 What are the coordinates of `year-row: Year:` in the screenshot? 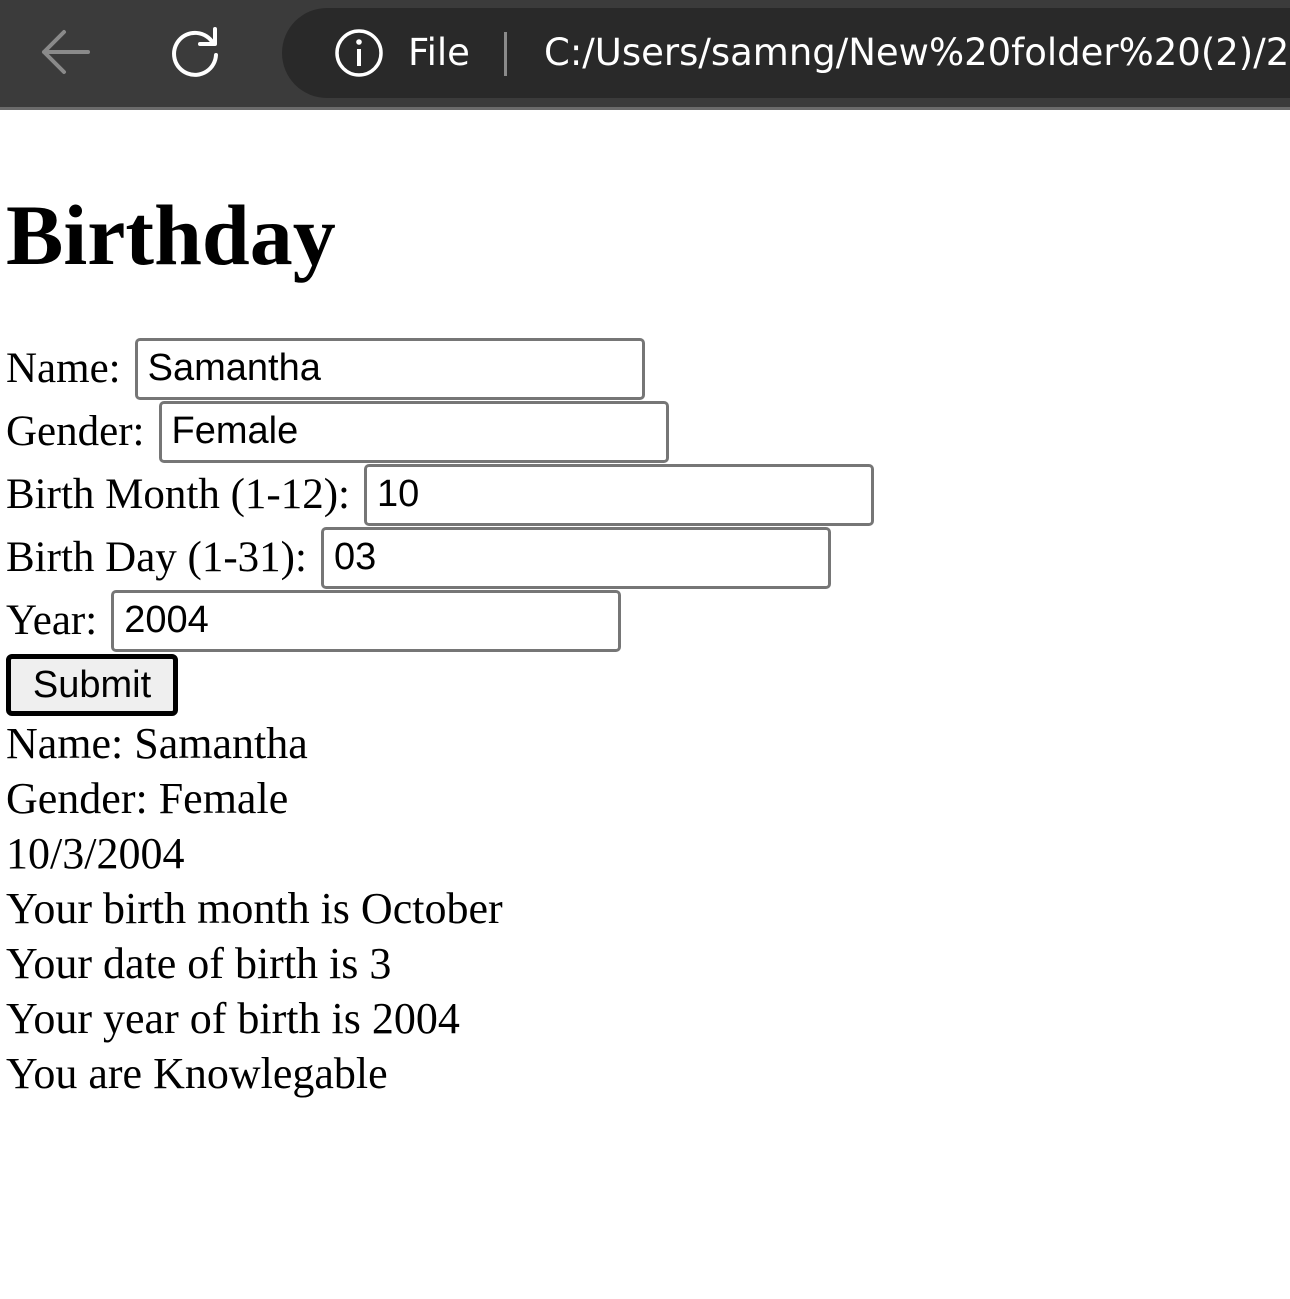 It's located at (440, 620).